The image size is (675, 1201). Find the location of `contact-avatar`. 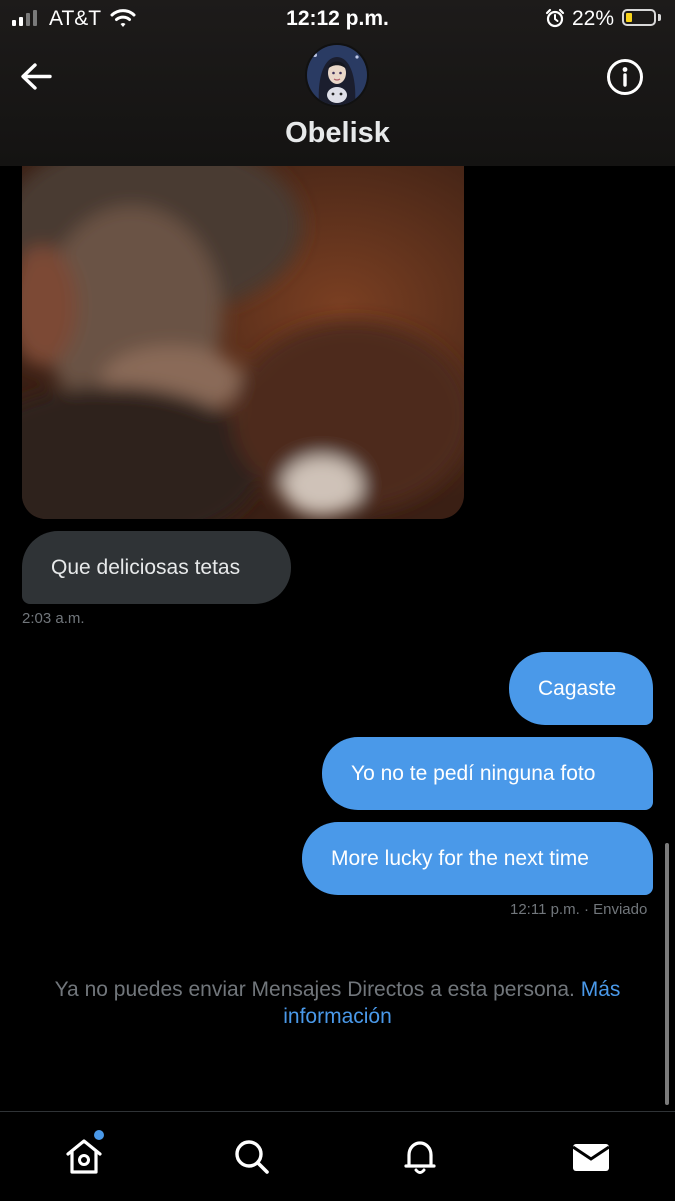

contact-avatar is located at coordinates (337, 75).